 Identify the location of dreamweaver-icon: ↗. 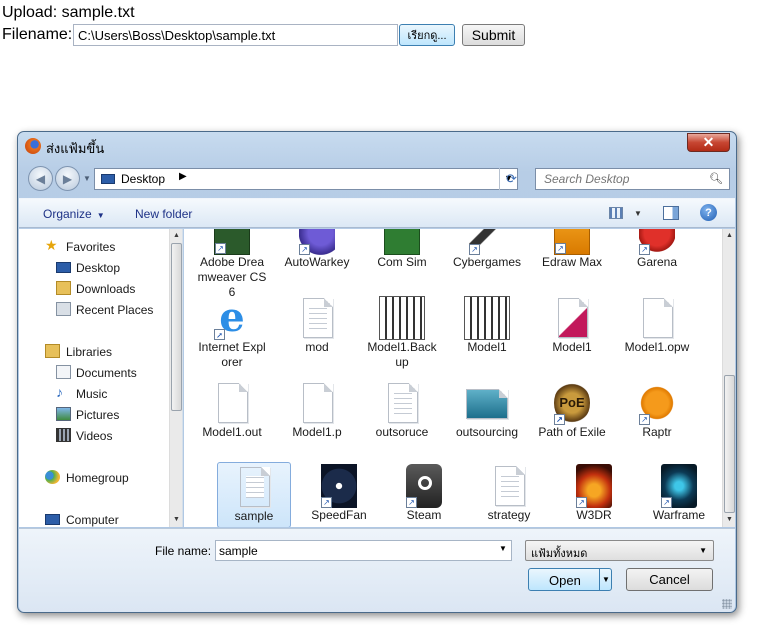
(232, 242).